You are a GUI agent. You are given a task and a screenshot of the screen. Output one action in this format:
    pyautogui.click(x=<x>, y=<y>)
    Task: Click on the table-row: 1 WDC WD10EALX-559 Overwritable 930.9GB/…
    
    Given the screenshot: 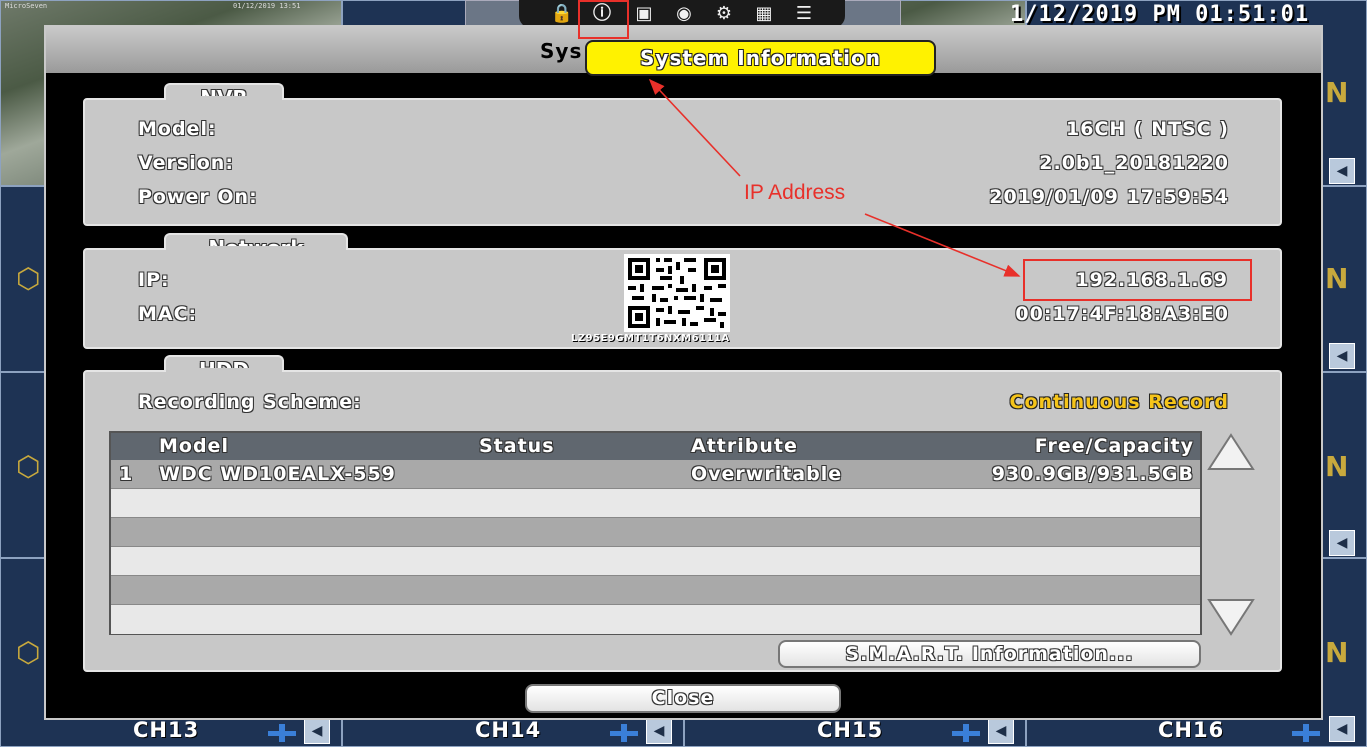 What is the action you would take?
    pyautogui.click(x=655, y=474)
    